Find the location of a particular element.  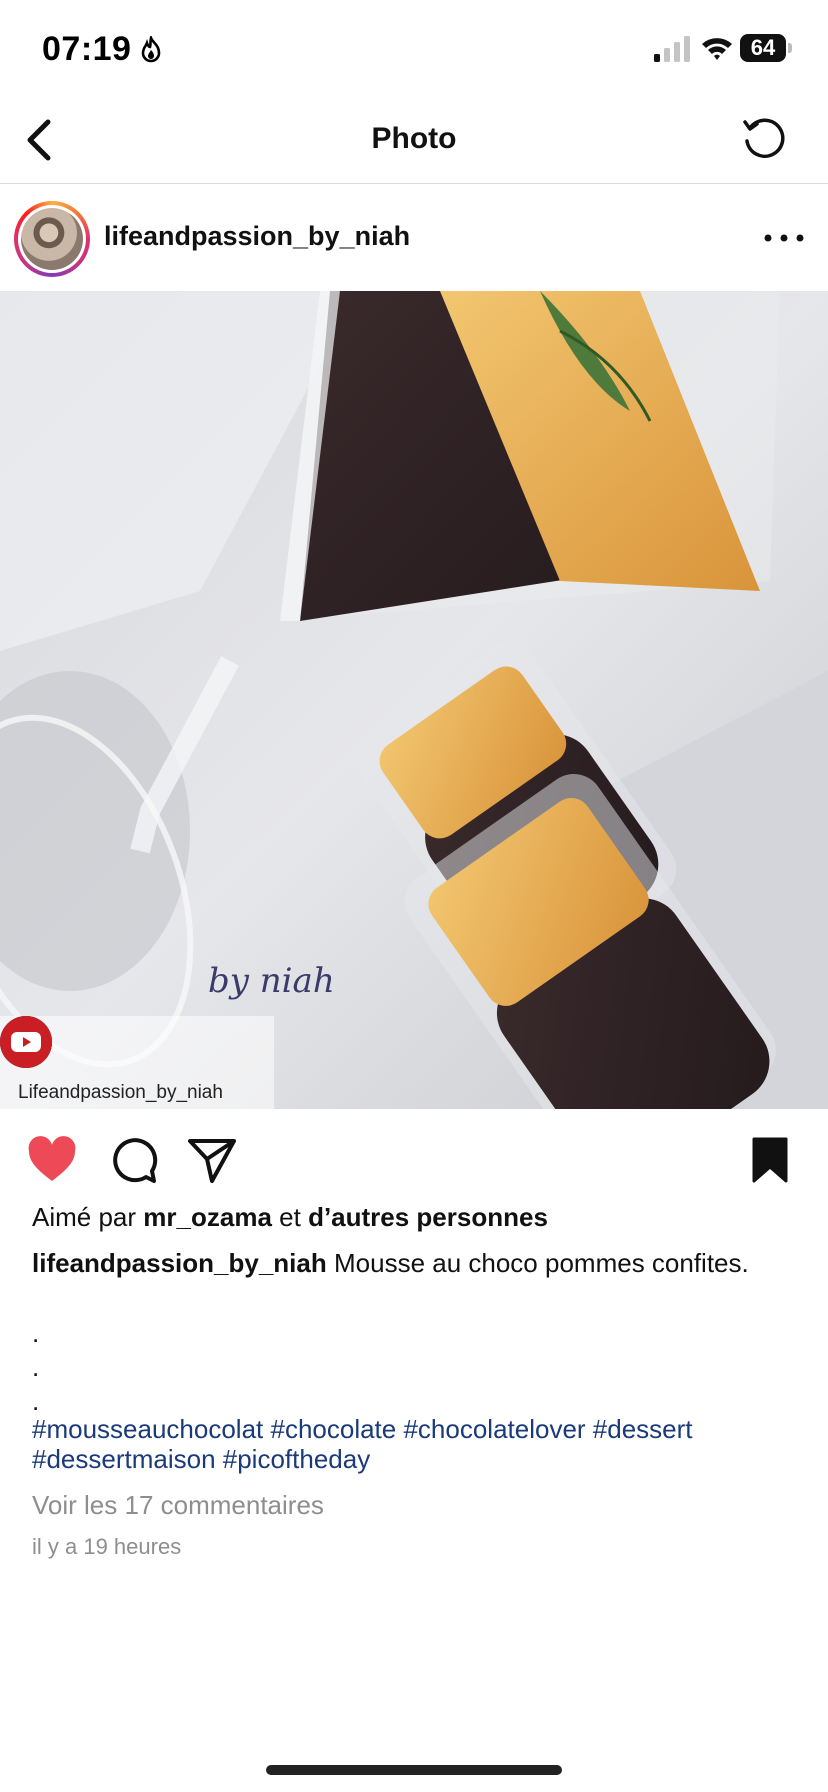

post-timestamp: il y a 19 heures is located at coordinates (107, 1546).